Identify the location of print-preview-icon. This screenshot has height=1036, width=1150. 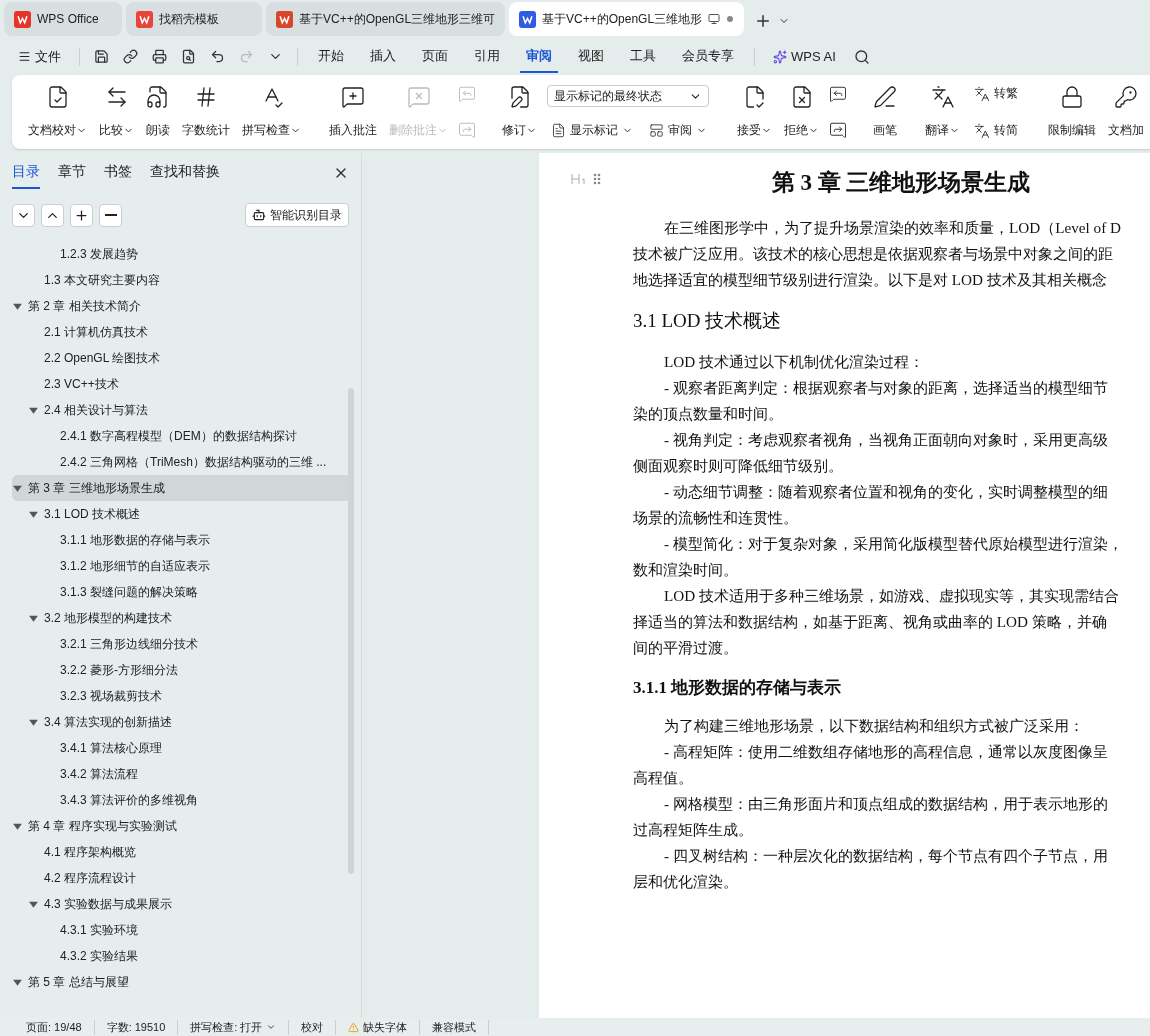
(188, 56).